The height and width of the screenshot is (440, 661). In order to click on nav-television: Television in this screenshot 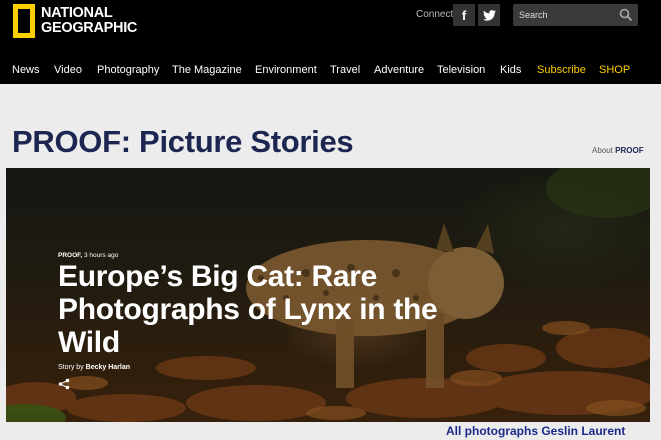, I will do `click(461, 70)`.